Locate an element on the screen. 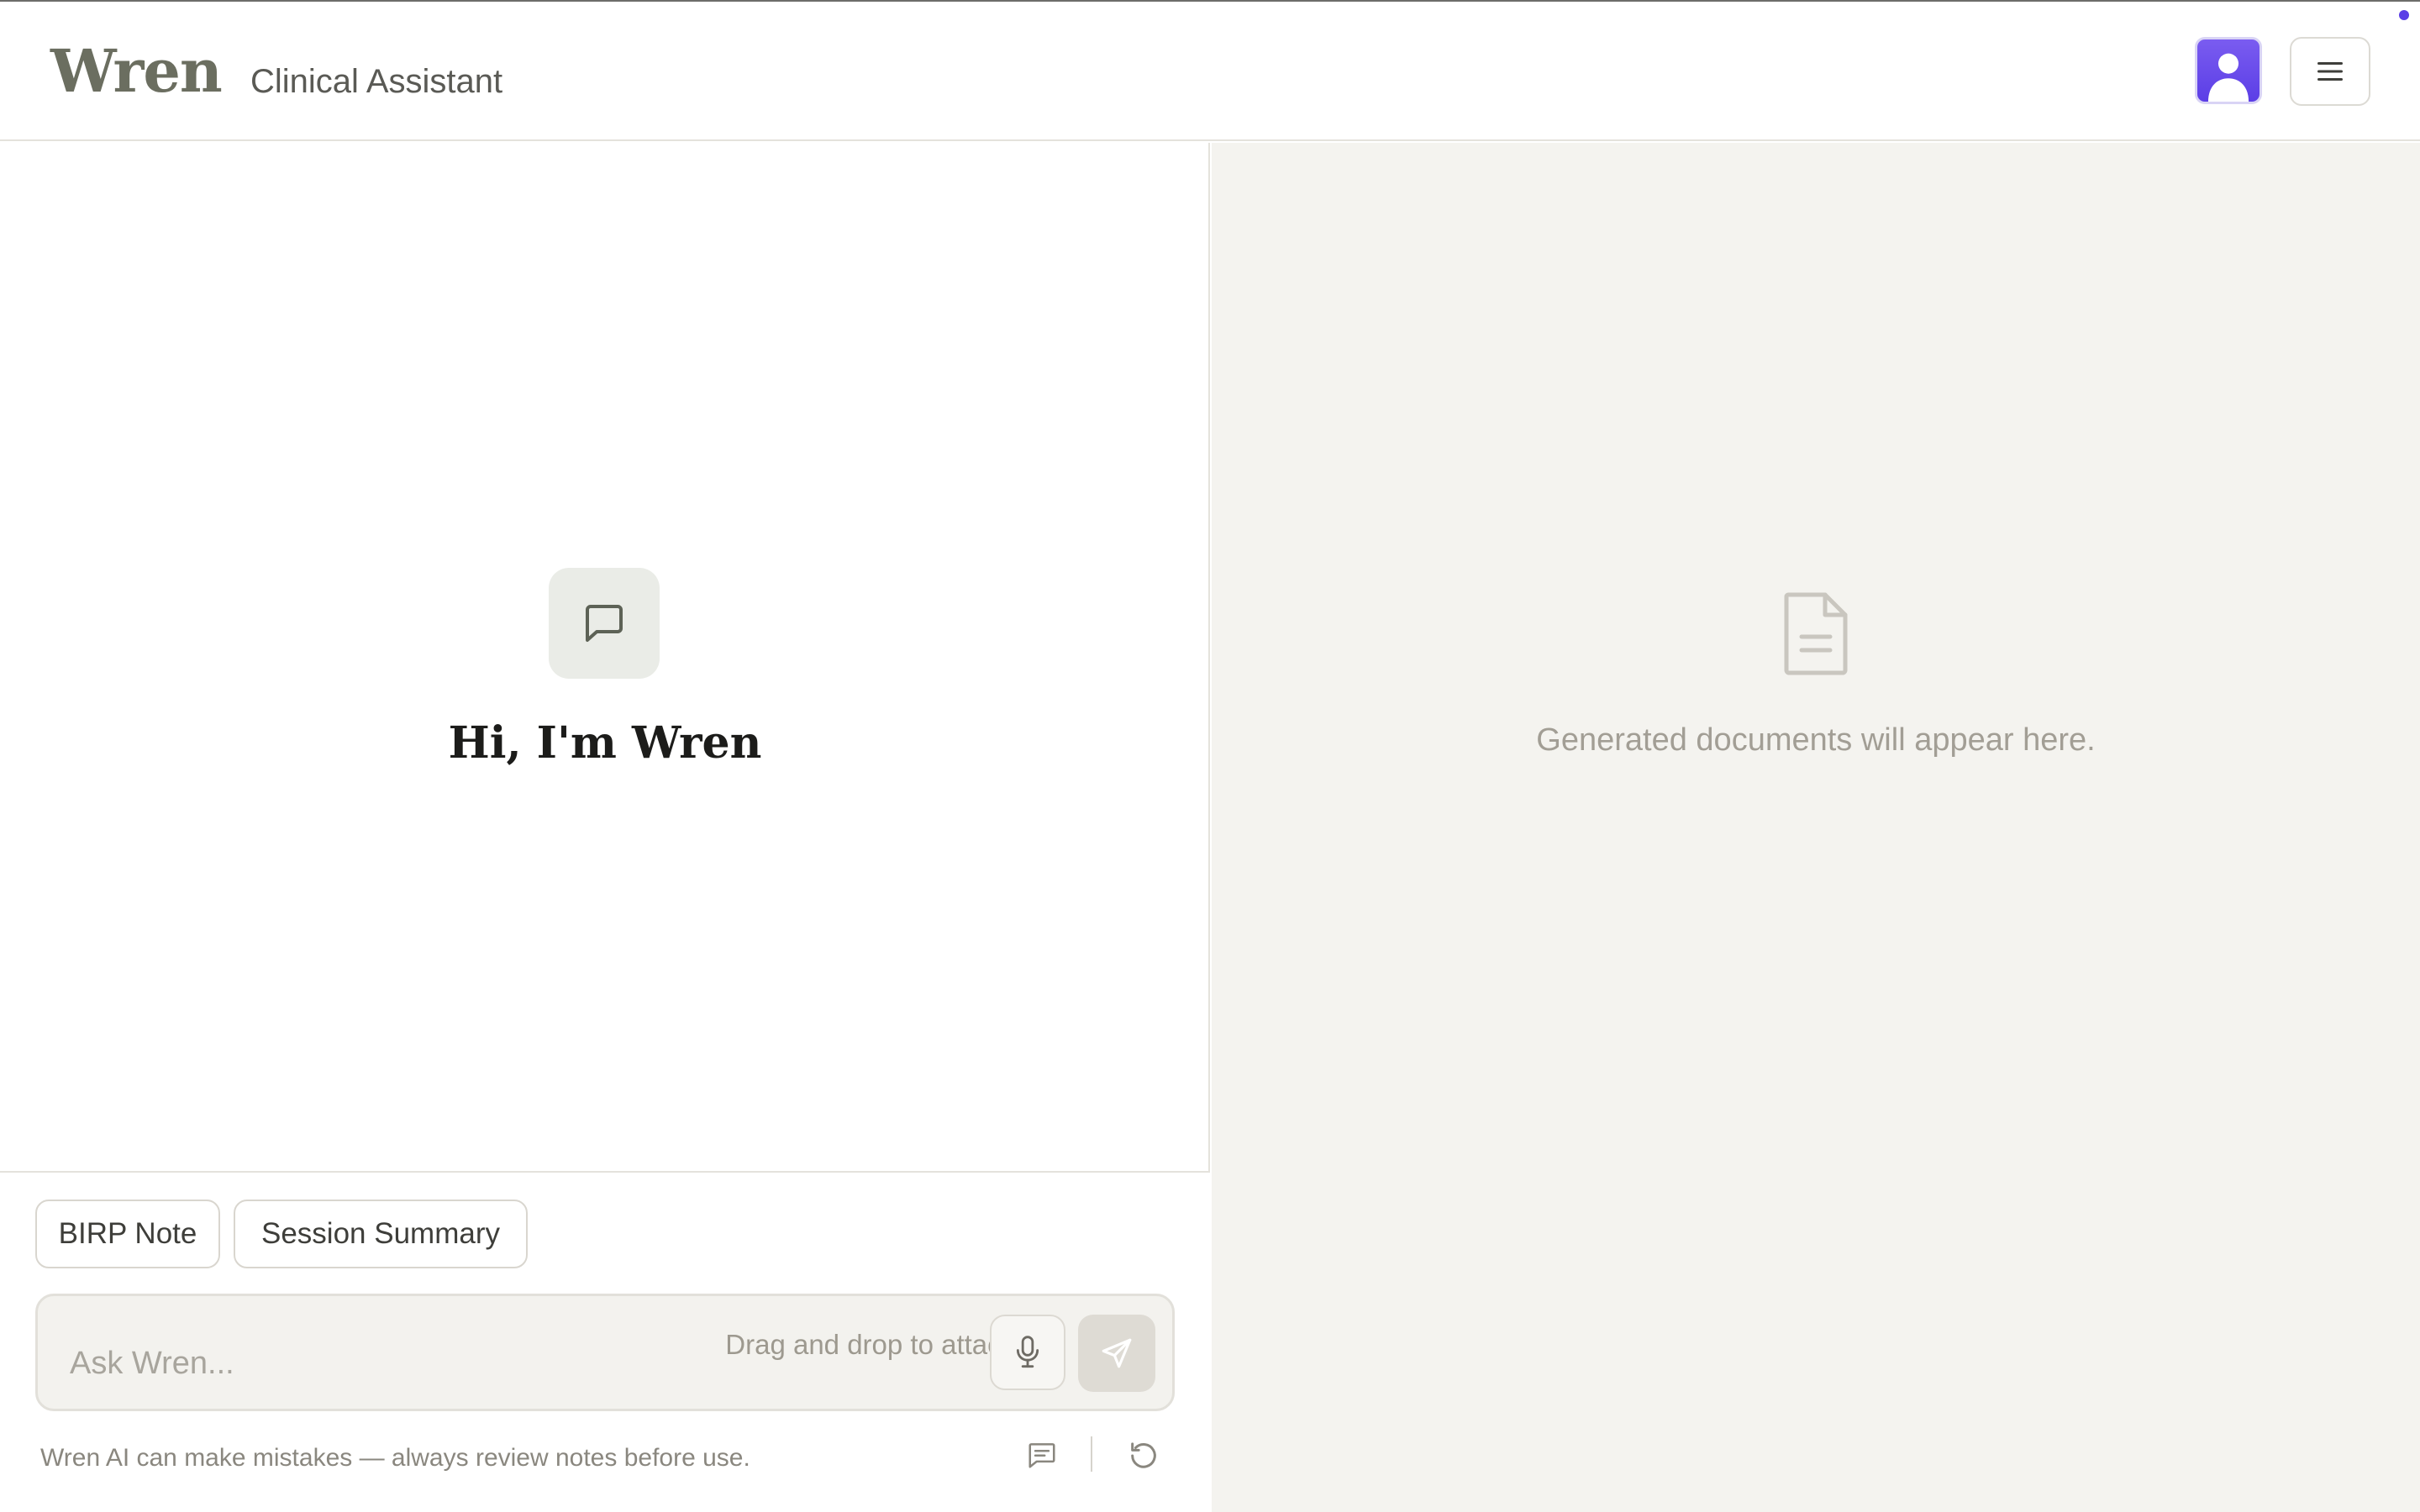 The image size is (2420, 1512). feedback-icon is located at coordinates (1042, 1455).